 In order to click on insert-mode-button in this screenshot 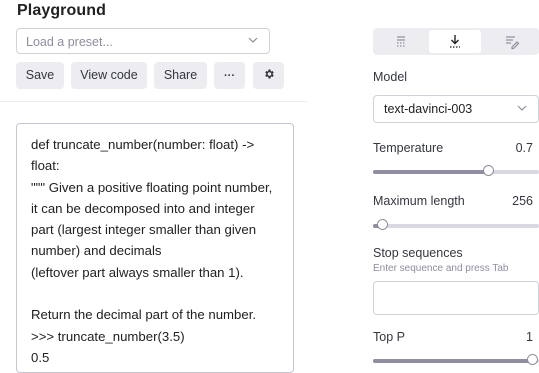, I will do `click(455, 41)`.